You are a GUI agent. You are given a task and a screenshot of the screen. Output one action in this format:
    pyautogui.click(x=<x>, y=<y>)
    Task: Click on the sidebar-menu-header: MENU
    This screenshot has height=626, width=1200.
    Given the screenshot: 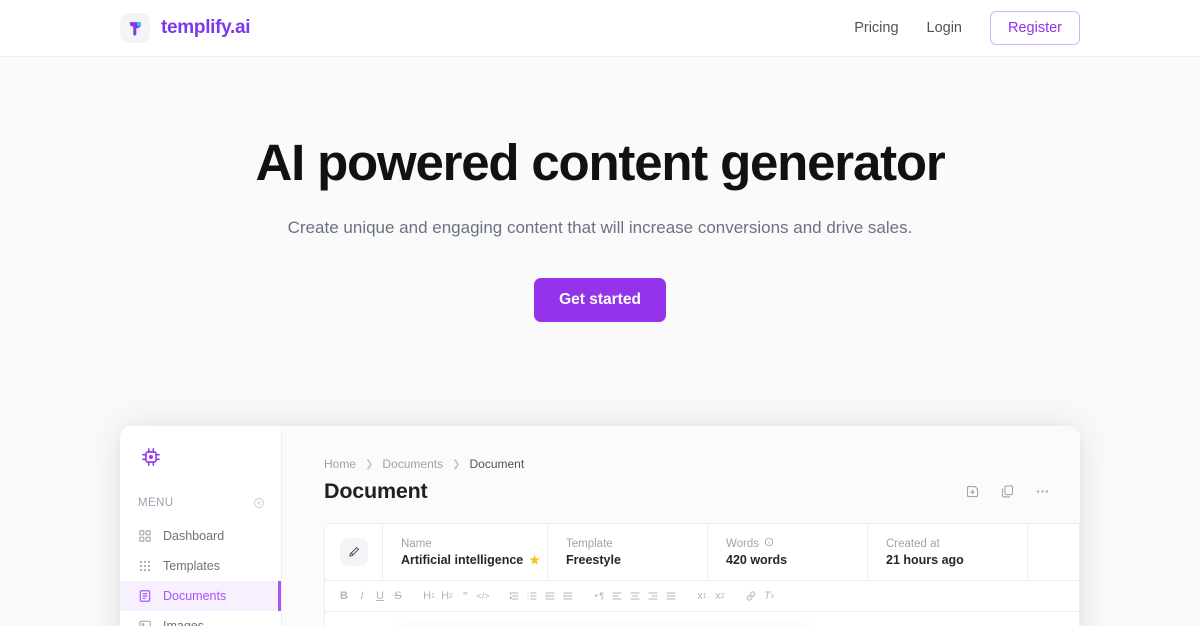 What is the action you would take?
    pyautogui.click(x=200, y=491)
    